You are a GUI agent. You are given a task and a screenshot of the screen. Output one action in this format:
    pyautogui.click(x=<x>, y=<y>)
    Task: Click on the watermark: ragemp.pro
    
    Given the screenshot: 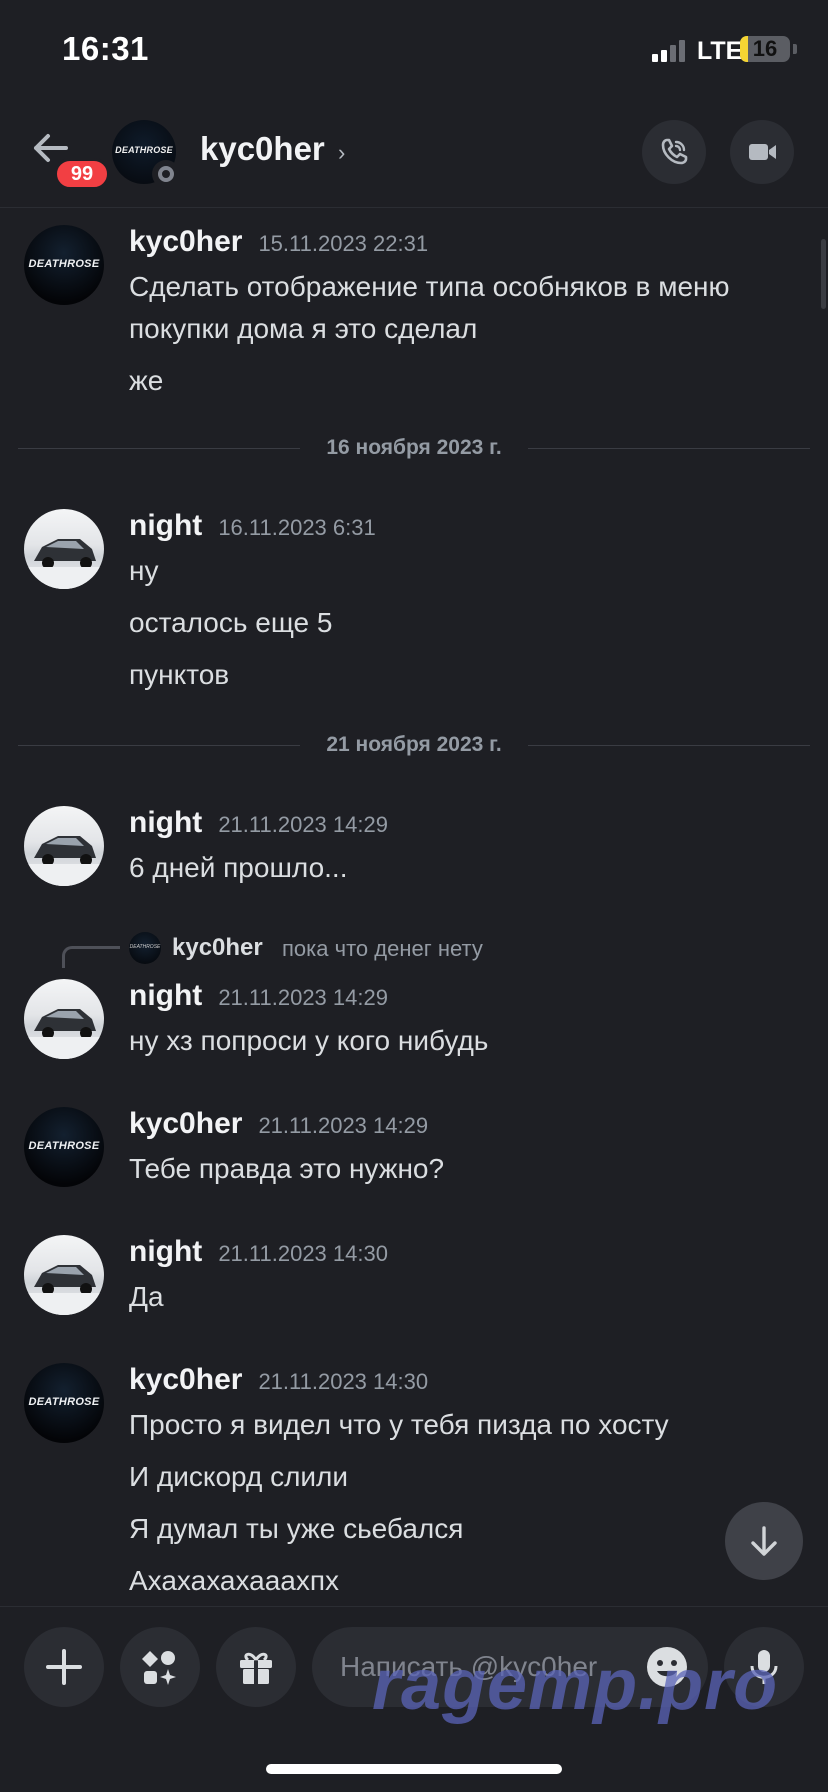 What is the action you would take?
    pyautogui.click(x=575, y=1685)
    